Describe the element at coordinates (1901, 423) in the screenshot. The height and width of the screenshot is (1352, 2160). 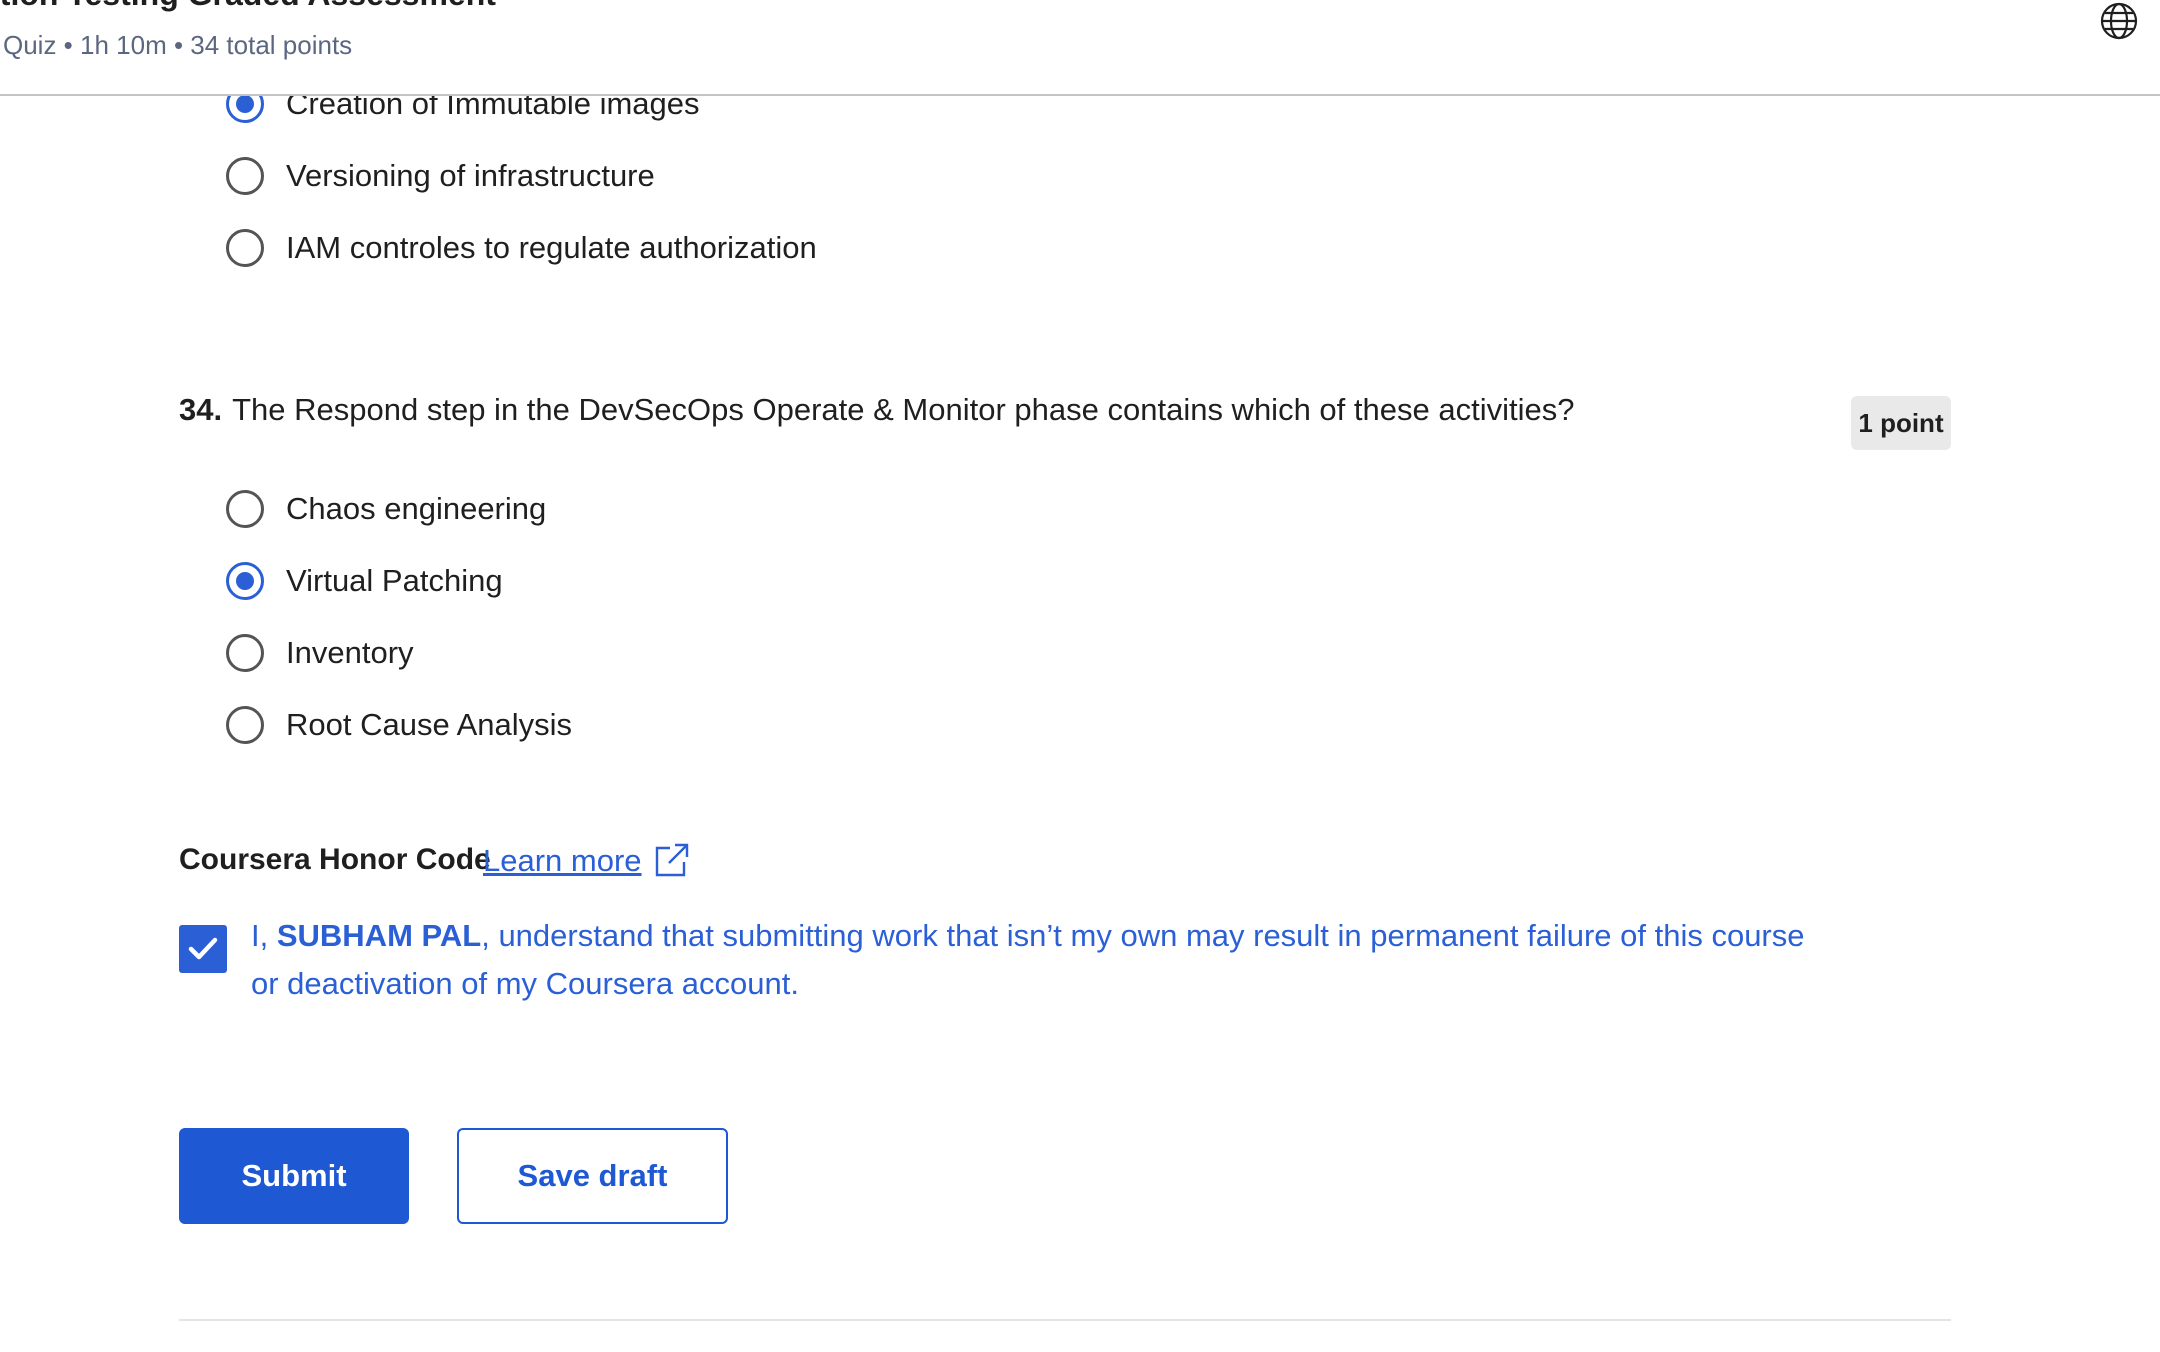
I see `points-badge: 1 point` at that location.